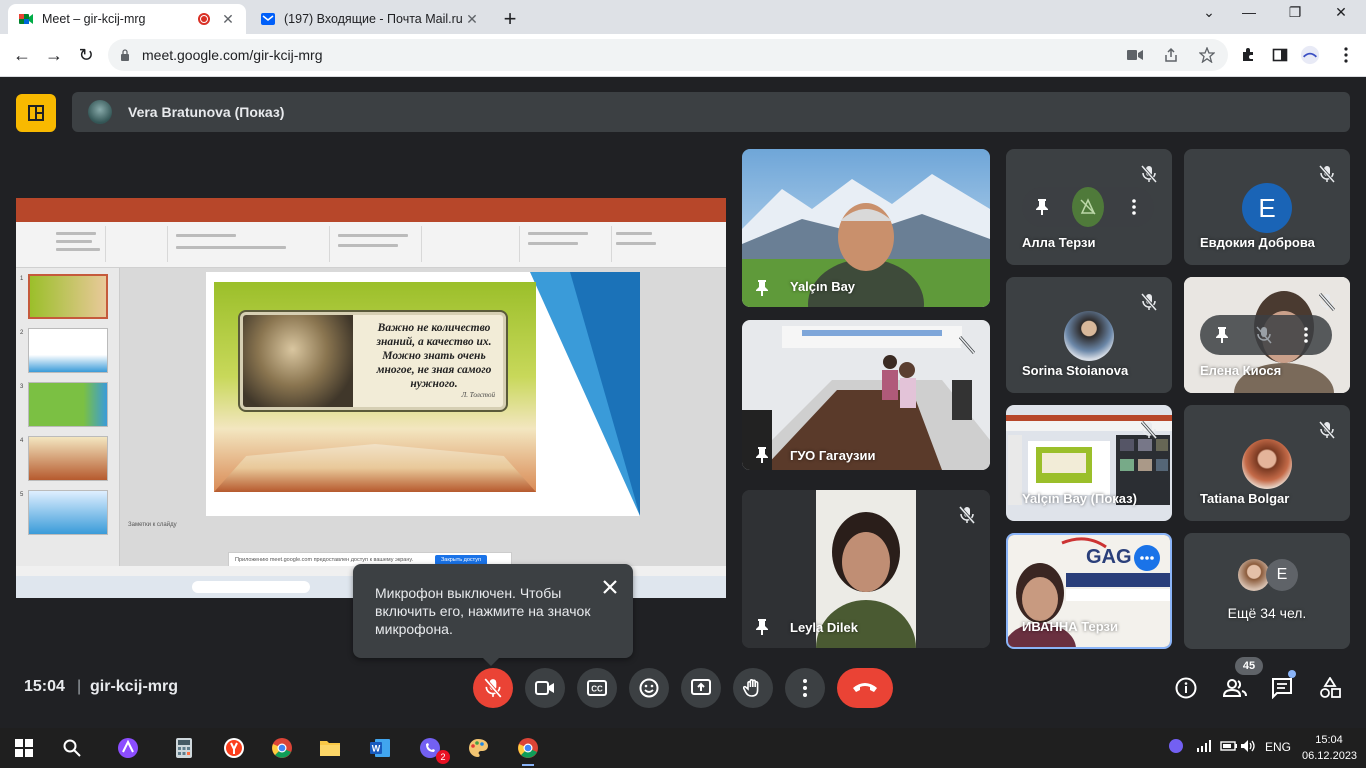  I want to click on microphone-toggle-button, so click(493, 688).